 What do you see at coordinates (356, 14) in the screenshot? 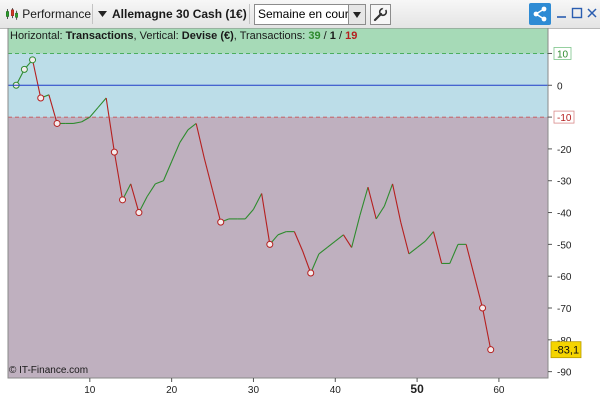
I see `chevron-down-icon` at bounding box center [356, 14].